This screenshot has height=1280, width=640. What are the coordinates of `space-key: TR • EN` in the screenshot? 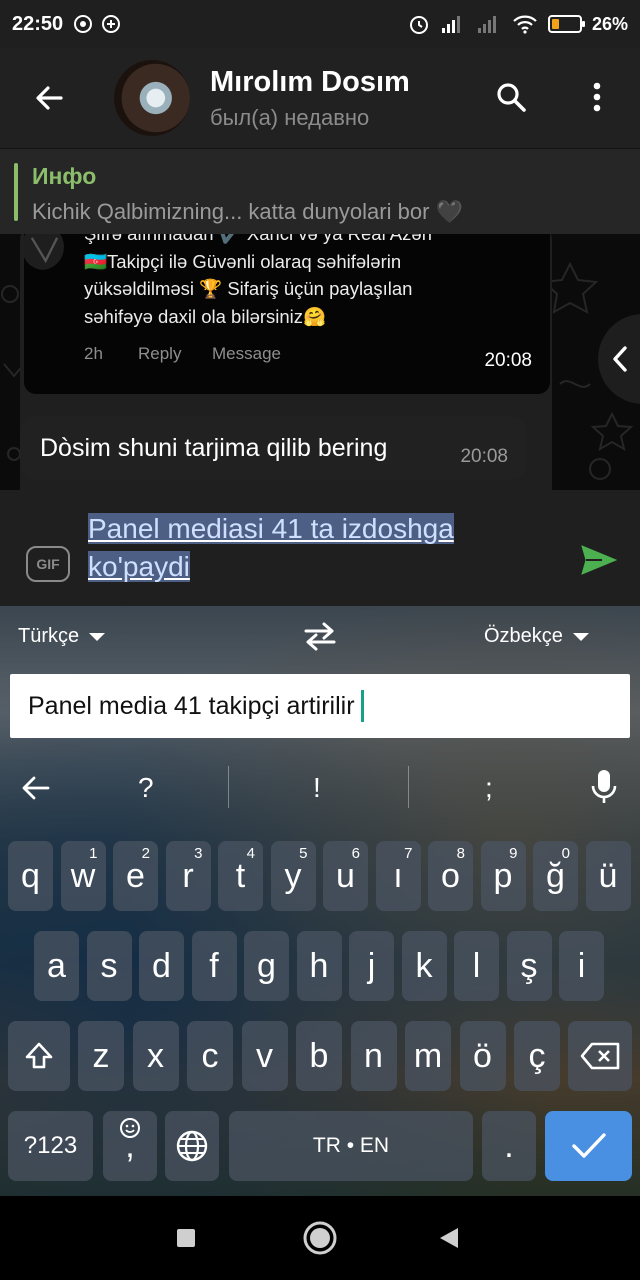 It's located at (351, 1146).